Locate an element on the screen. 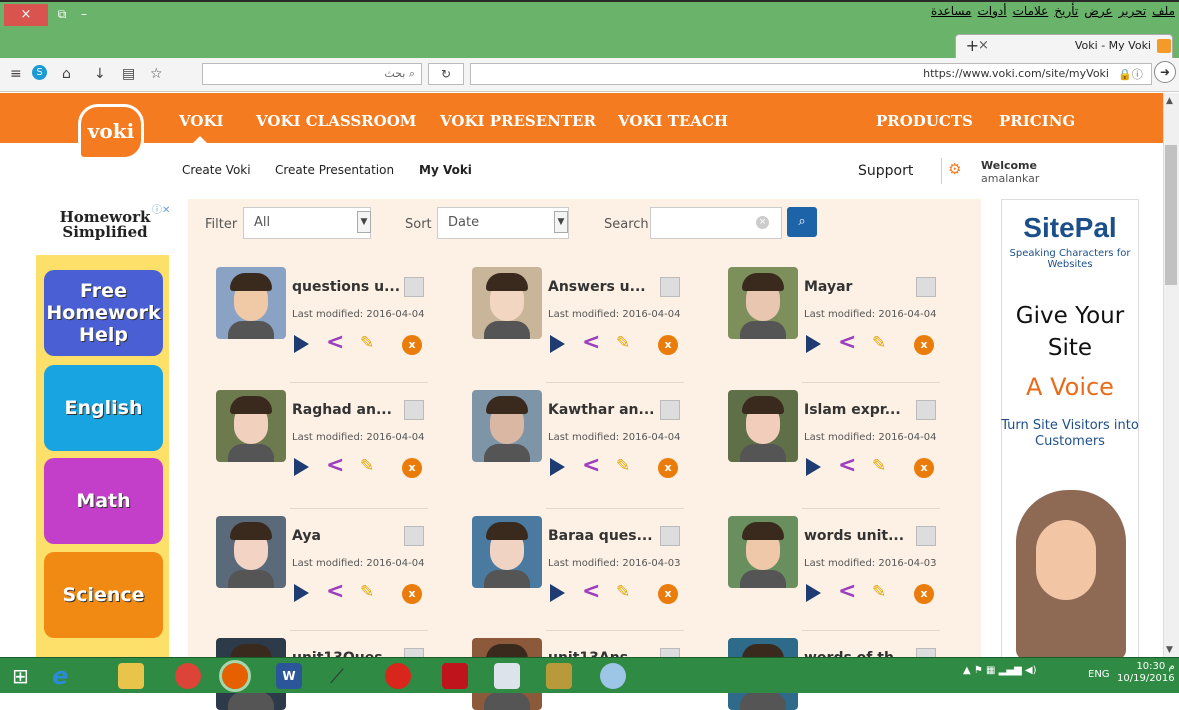  reload-icon: ↻ is located at coordinates (446, 74).